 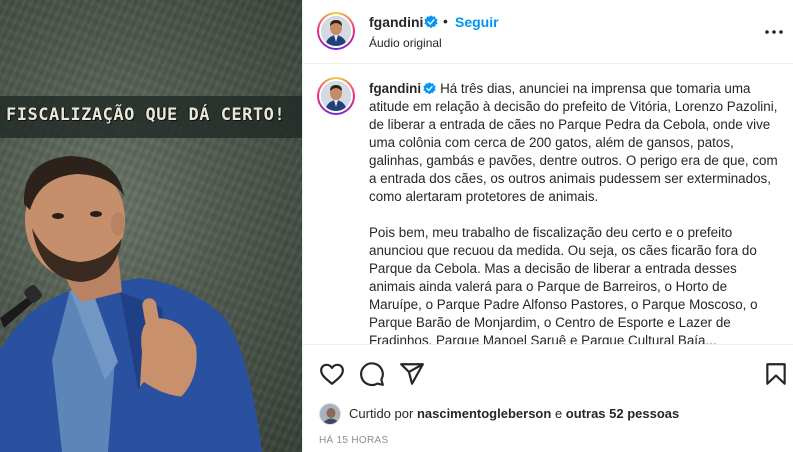 What do you see at coordinates (776, 374) in the screenshot?
I see `save-icon` at bounding box center [776, 374].